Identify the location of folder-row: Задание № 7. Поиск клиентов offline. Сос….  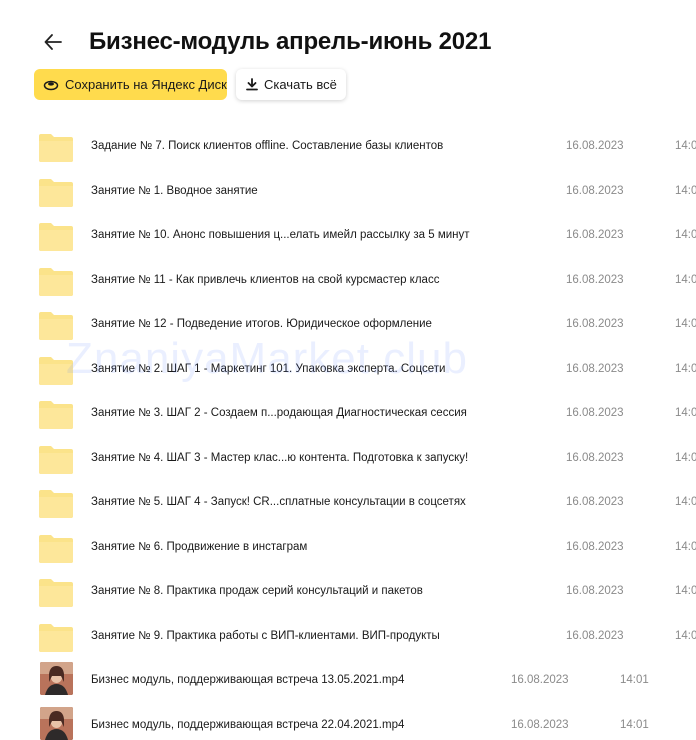
(348, 146).